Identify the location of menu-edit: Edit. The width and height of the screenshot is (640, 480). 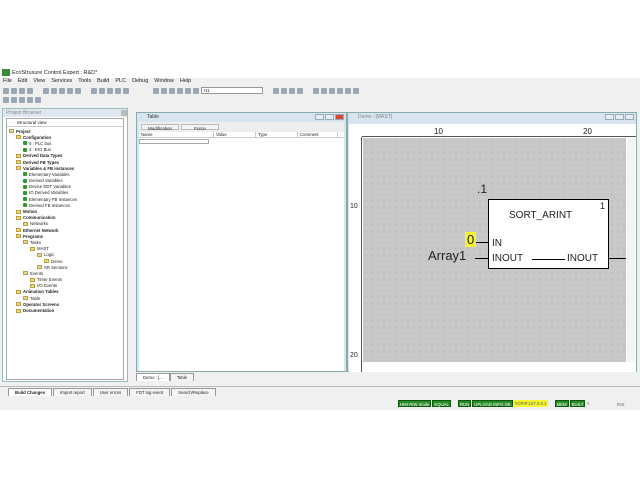
(22, 82).